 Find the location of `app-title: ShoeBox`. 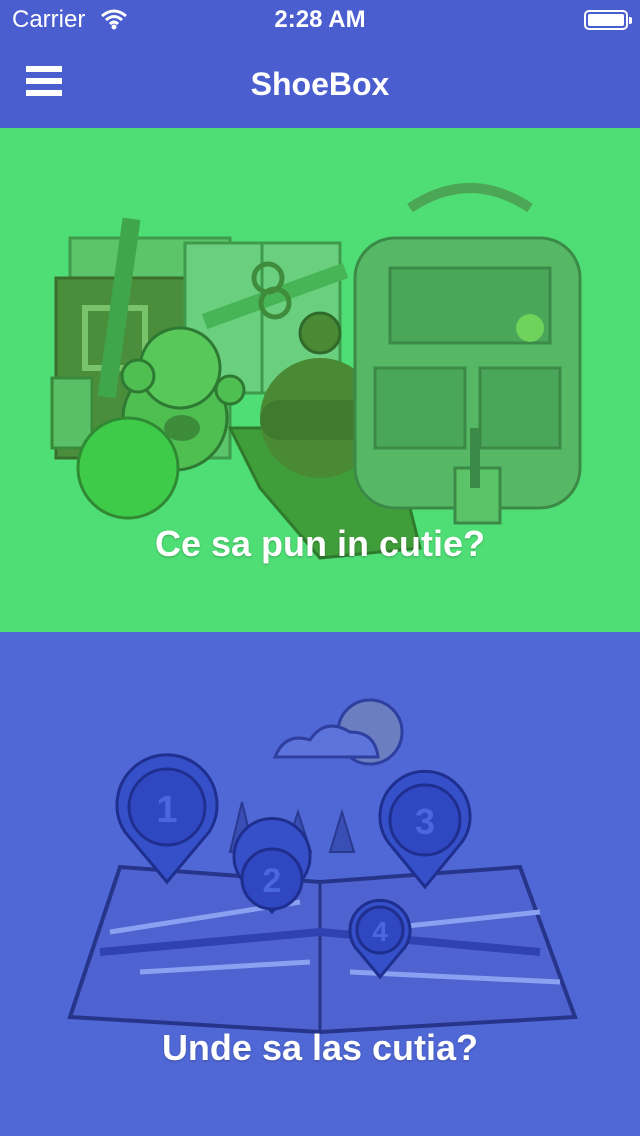

app-title: ShoeBox is located at coordinates (320, 84).